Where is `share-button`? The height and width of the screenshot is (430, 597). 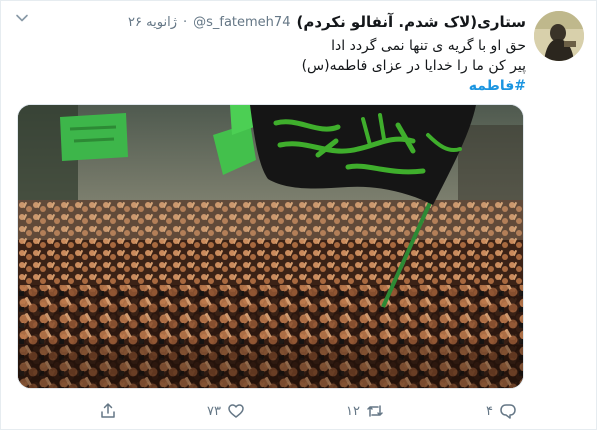 share-button is located at coordinates (108, 411).